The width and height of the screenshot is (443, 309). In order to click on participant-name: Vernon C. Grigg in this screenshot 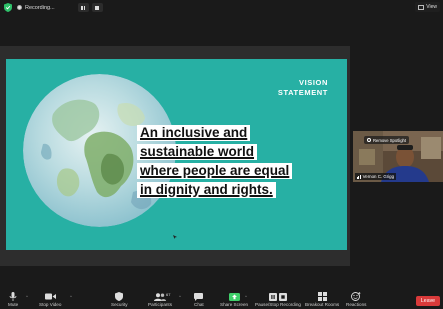, I will do `click(378, 176)`.